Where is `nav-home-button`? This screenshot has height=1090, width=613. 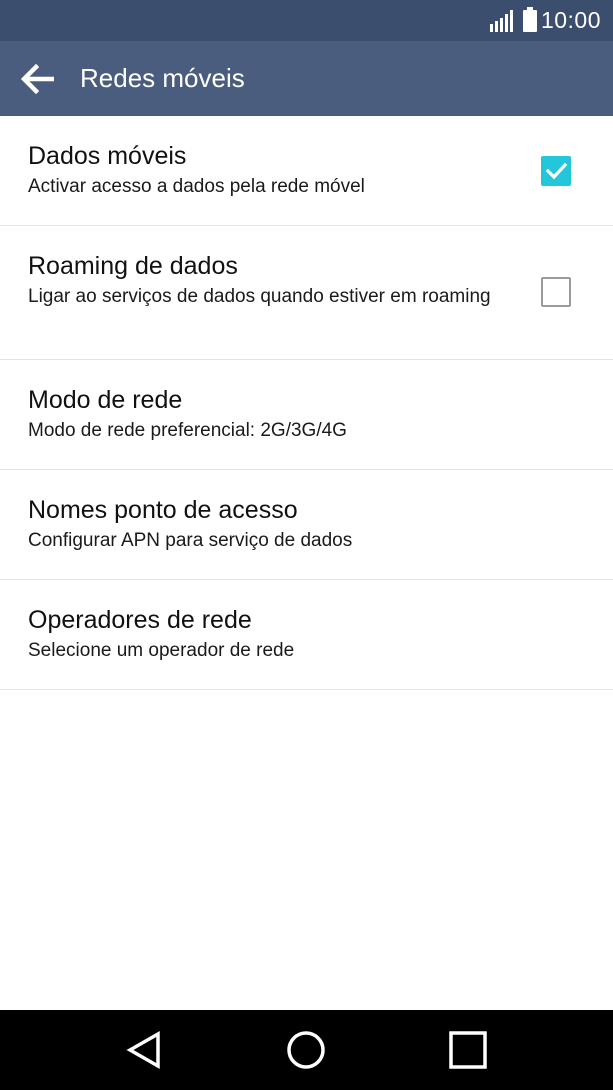 nav-home-button is located at coordinates (306, 1050).